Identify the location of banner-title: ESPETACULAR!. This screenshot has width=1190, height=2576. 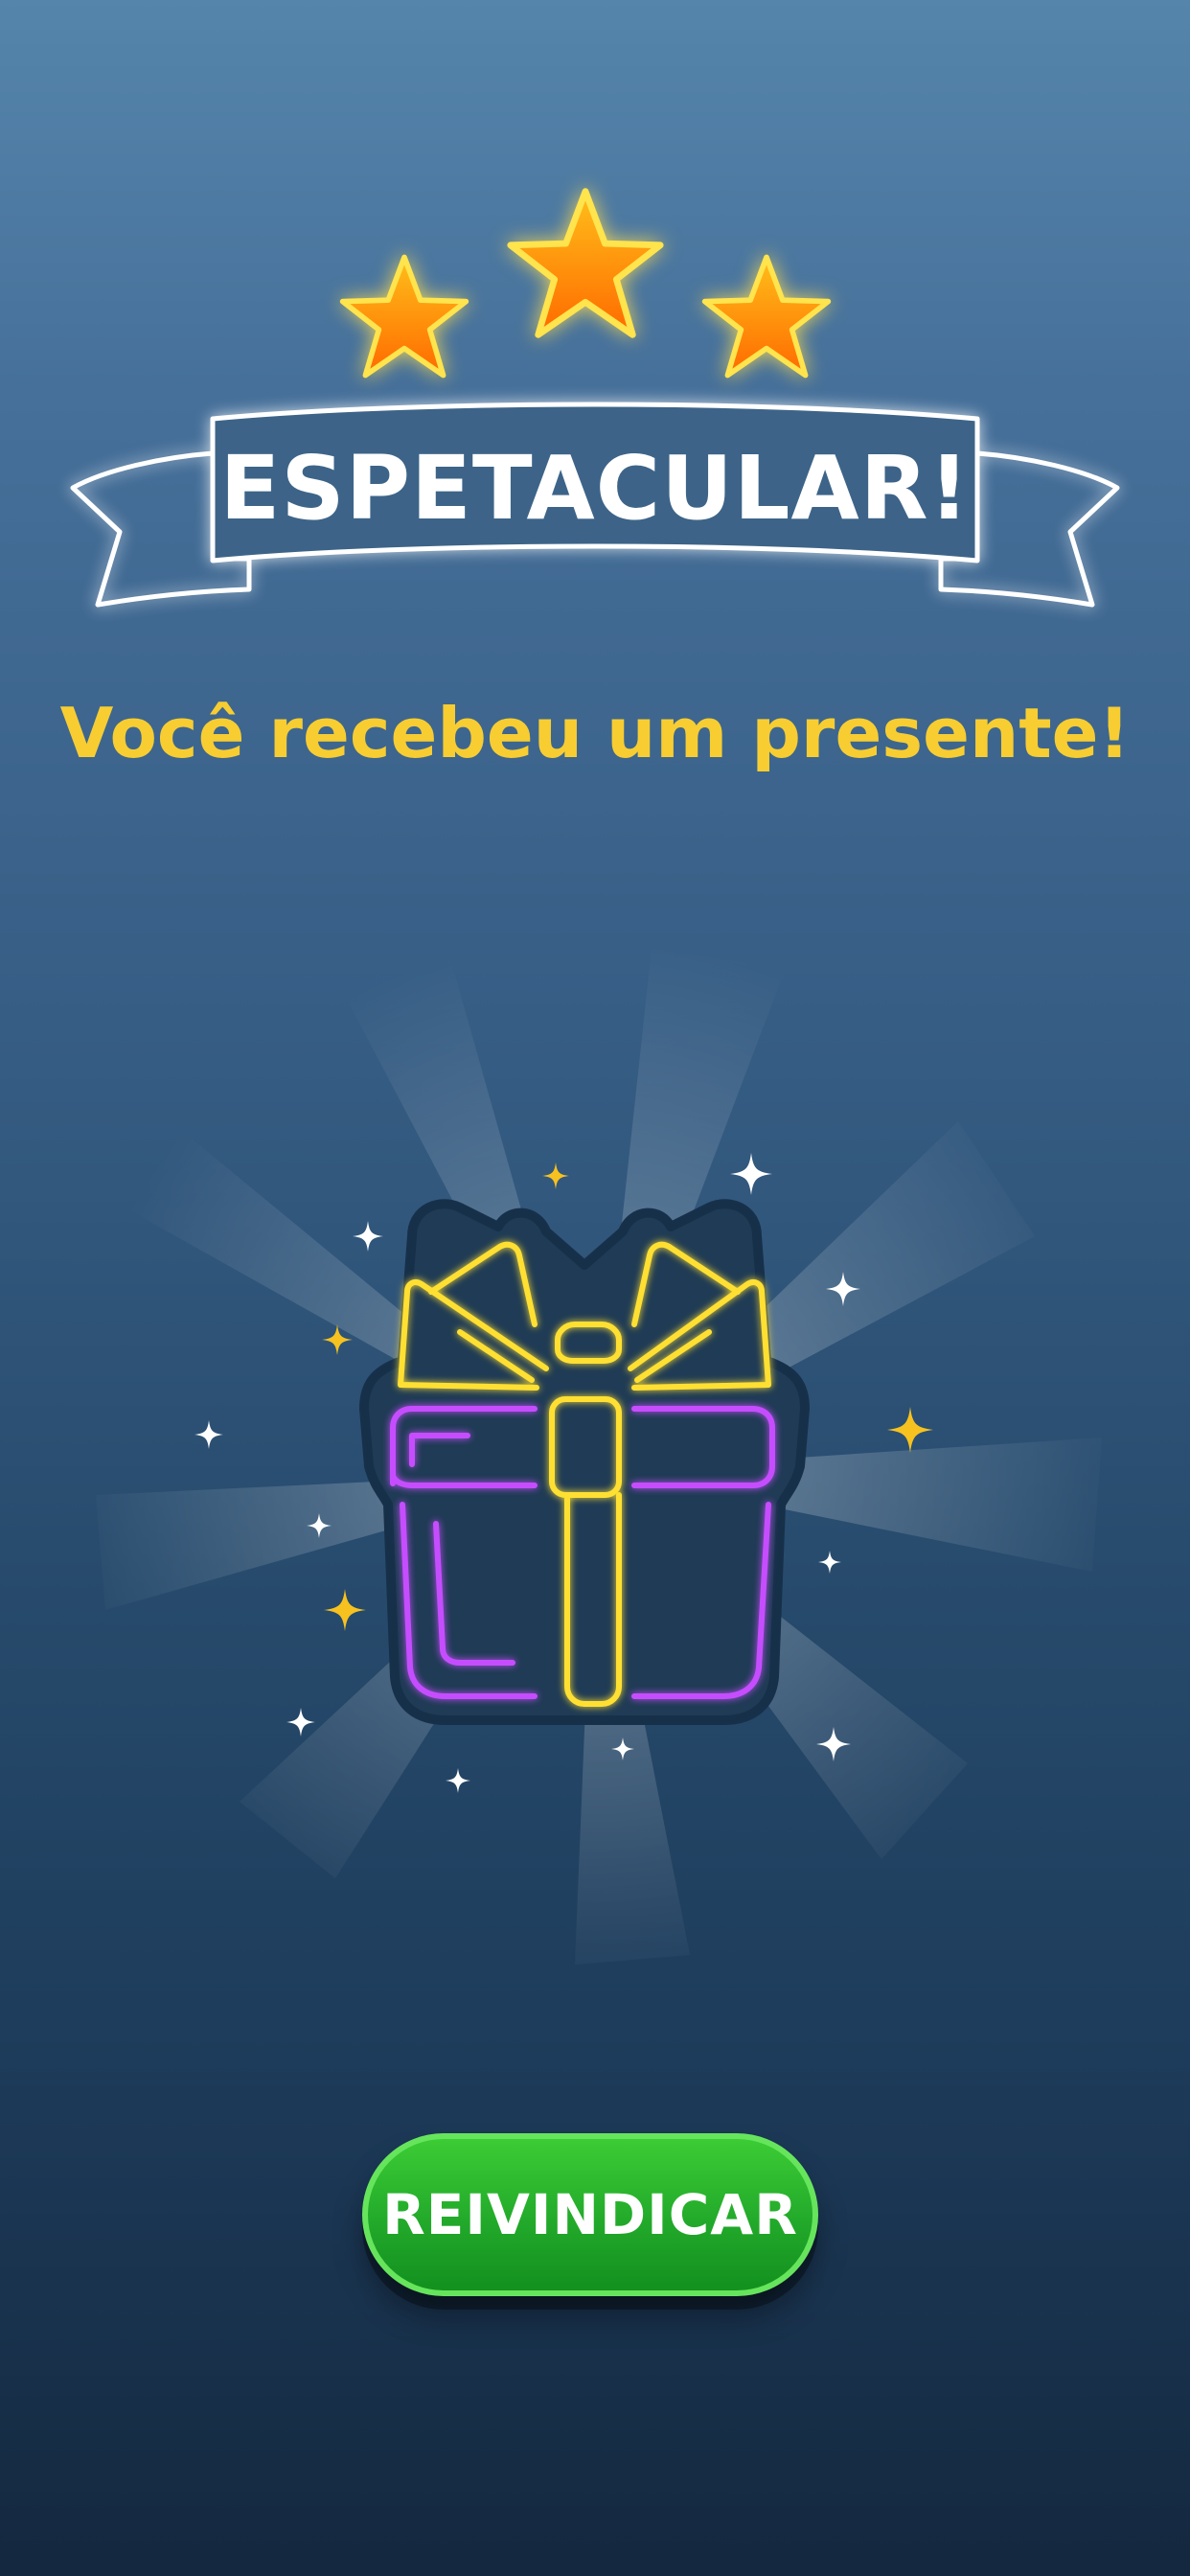
(595, 488).